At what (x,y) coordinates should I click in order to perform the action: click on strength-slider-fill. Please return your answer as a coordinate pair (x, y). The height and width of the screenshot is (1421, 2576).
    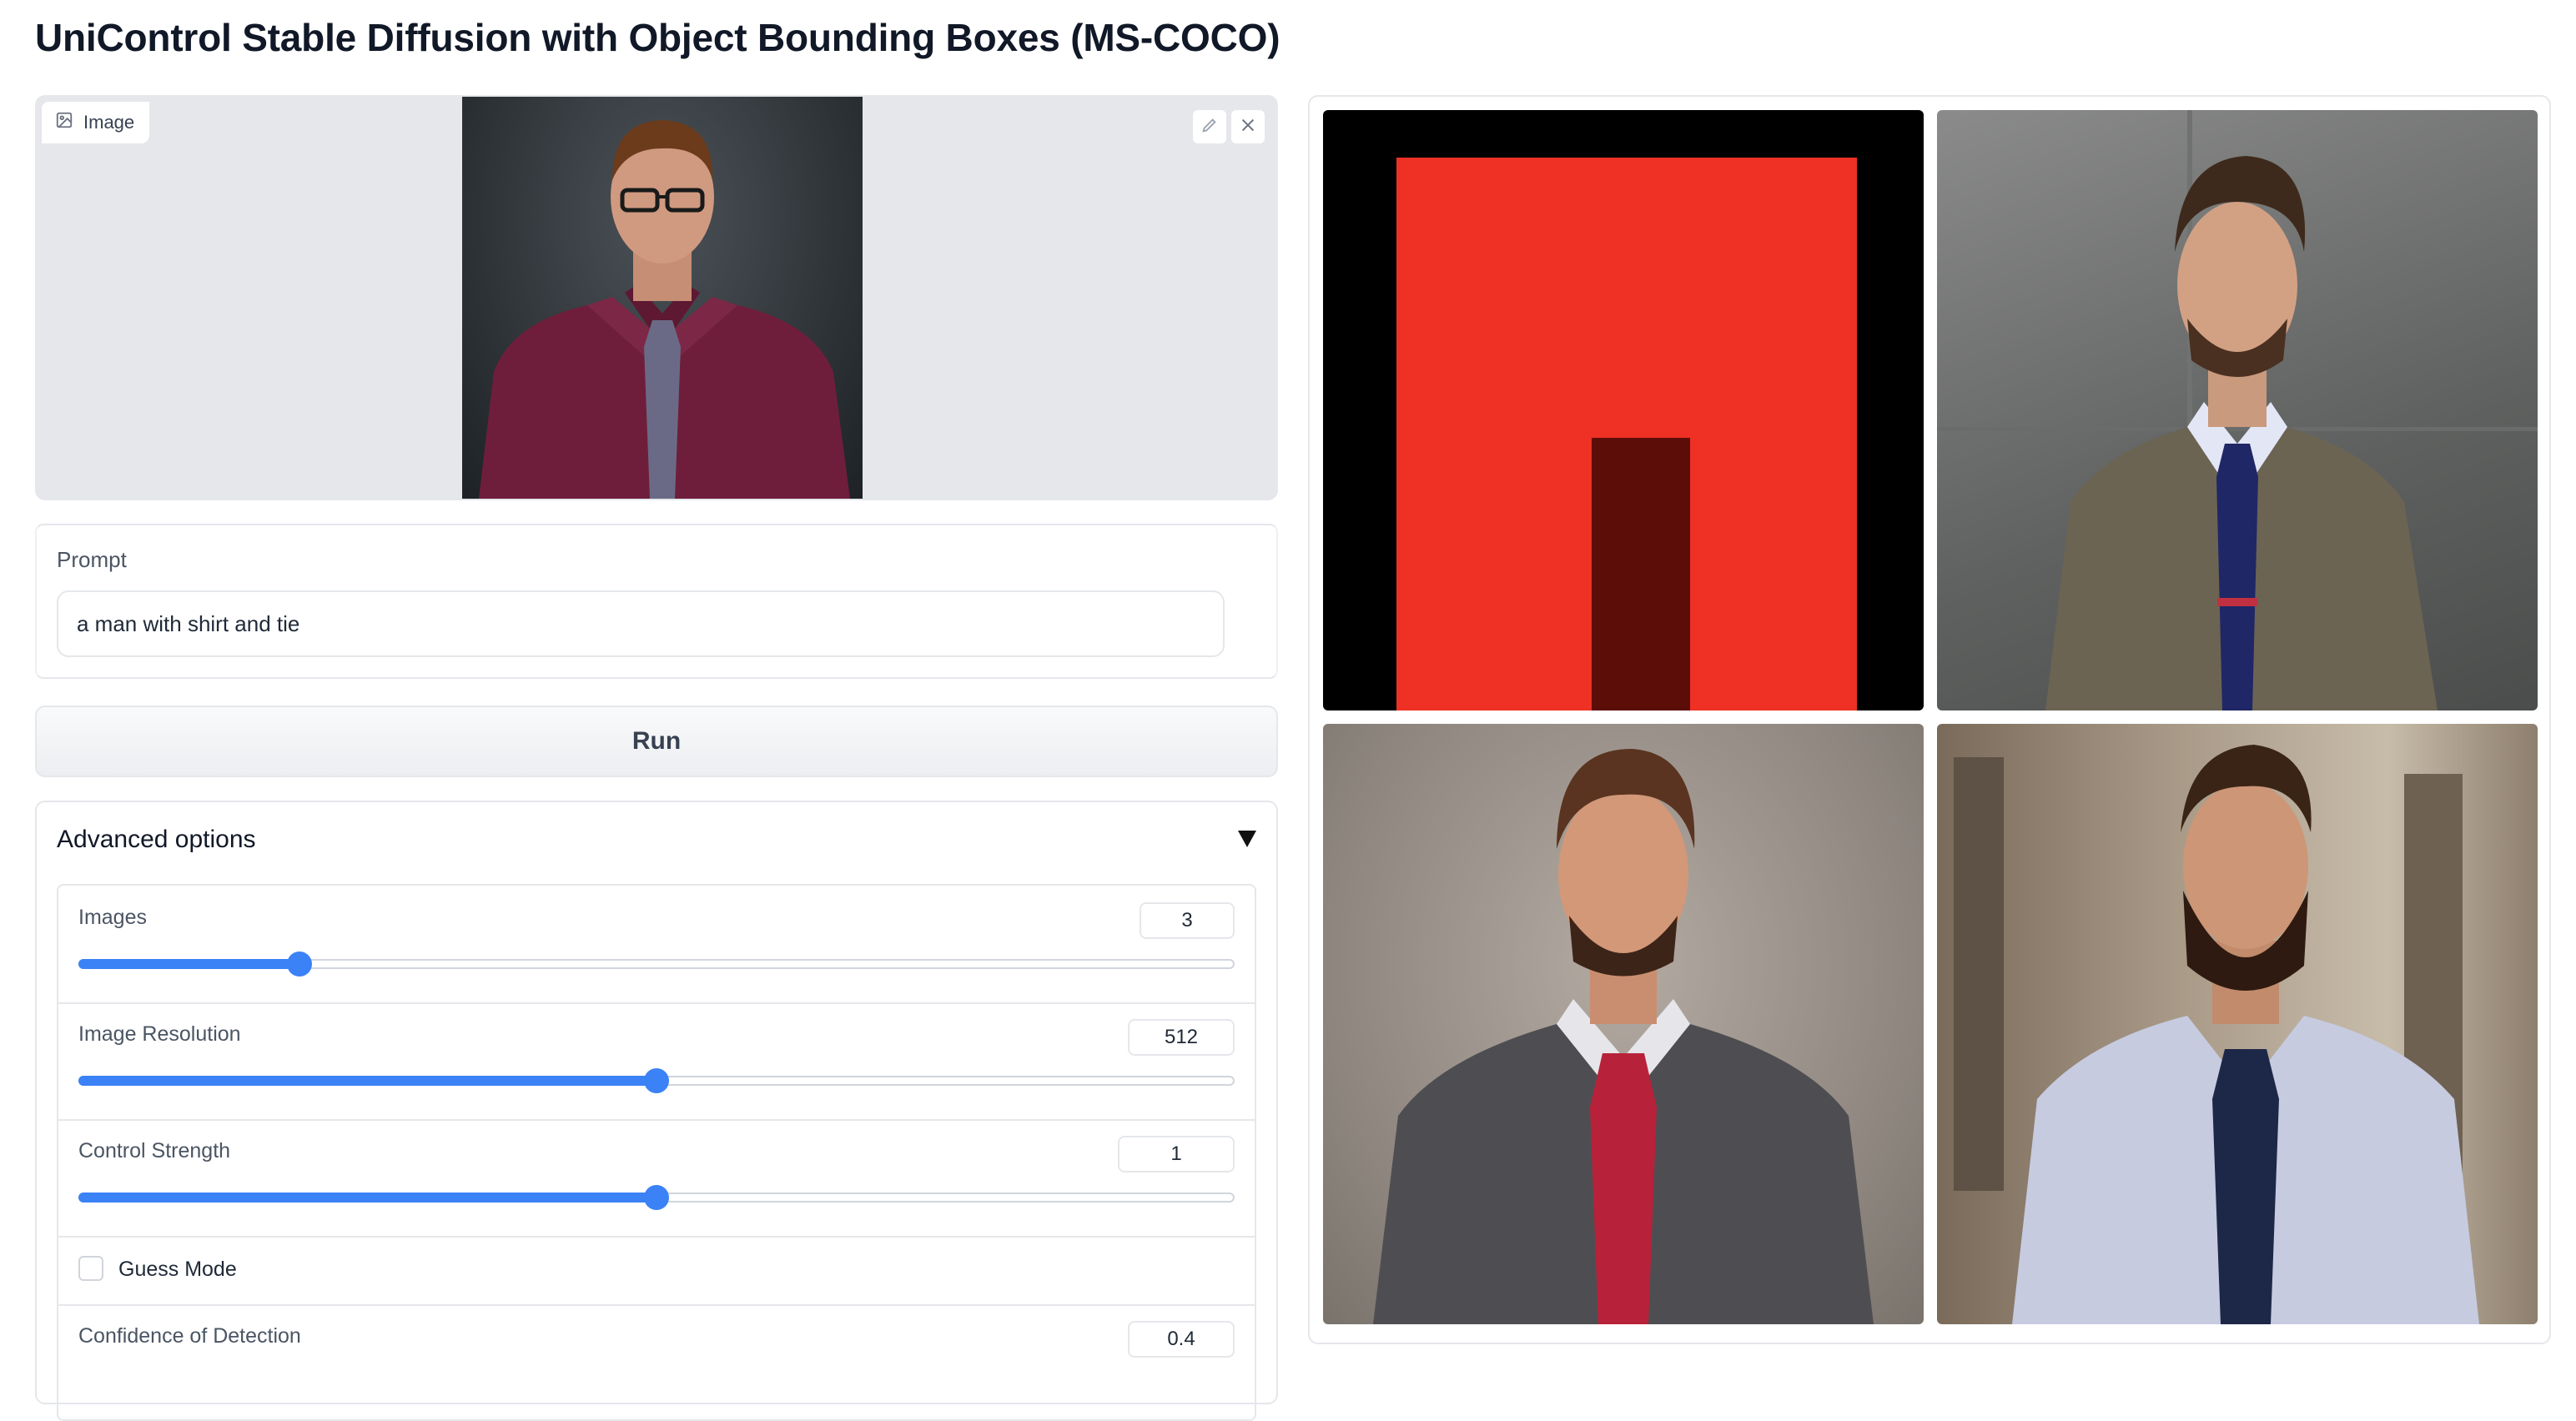
    Looking at the image, I should click on (366, 1198).